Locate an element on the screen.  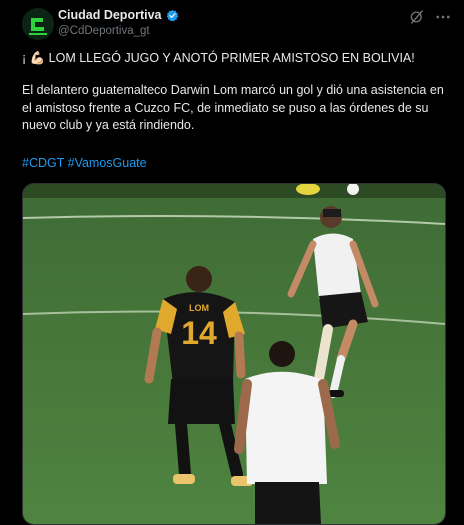
ciudad-deportiva-logo is located at coordinates (38, 24).